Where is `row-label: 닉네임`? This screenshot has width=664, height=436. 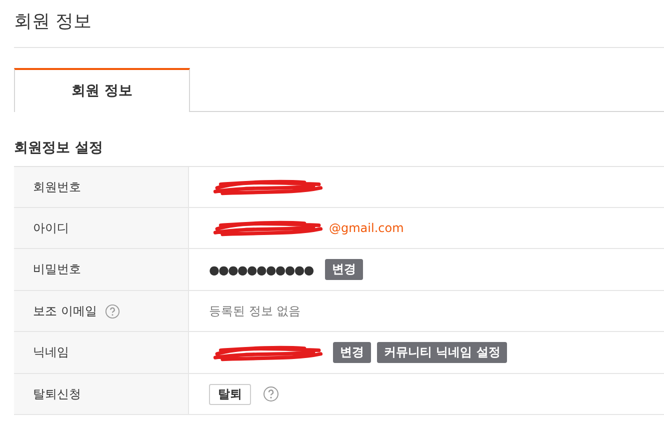 row-label: 닉네임 is located at coordinates (51, 352).